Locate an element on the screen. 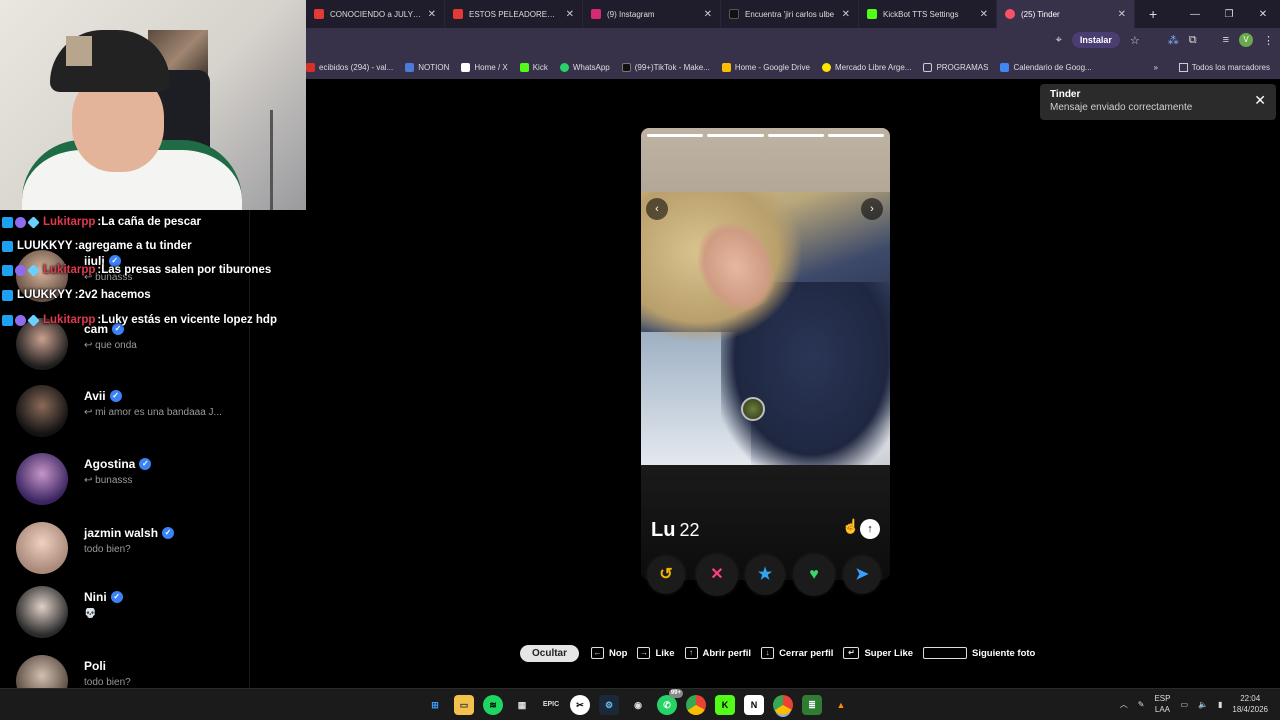  all-bookmarks-folder: Todos los marcadores is located at coordinates (1224, 67).